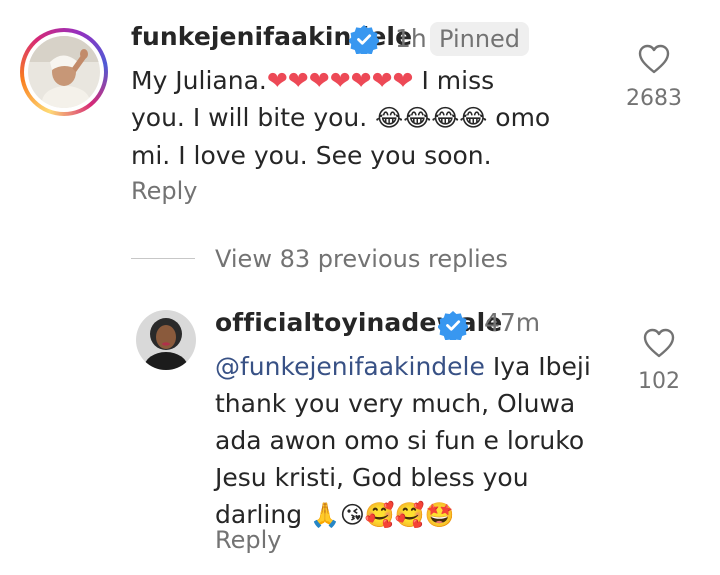  Describe the element at coordinates (480, 39) in the screenshot. I see `pinned-badge: Pinned` at that location.